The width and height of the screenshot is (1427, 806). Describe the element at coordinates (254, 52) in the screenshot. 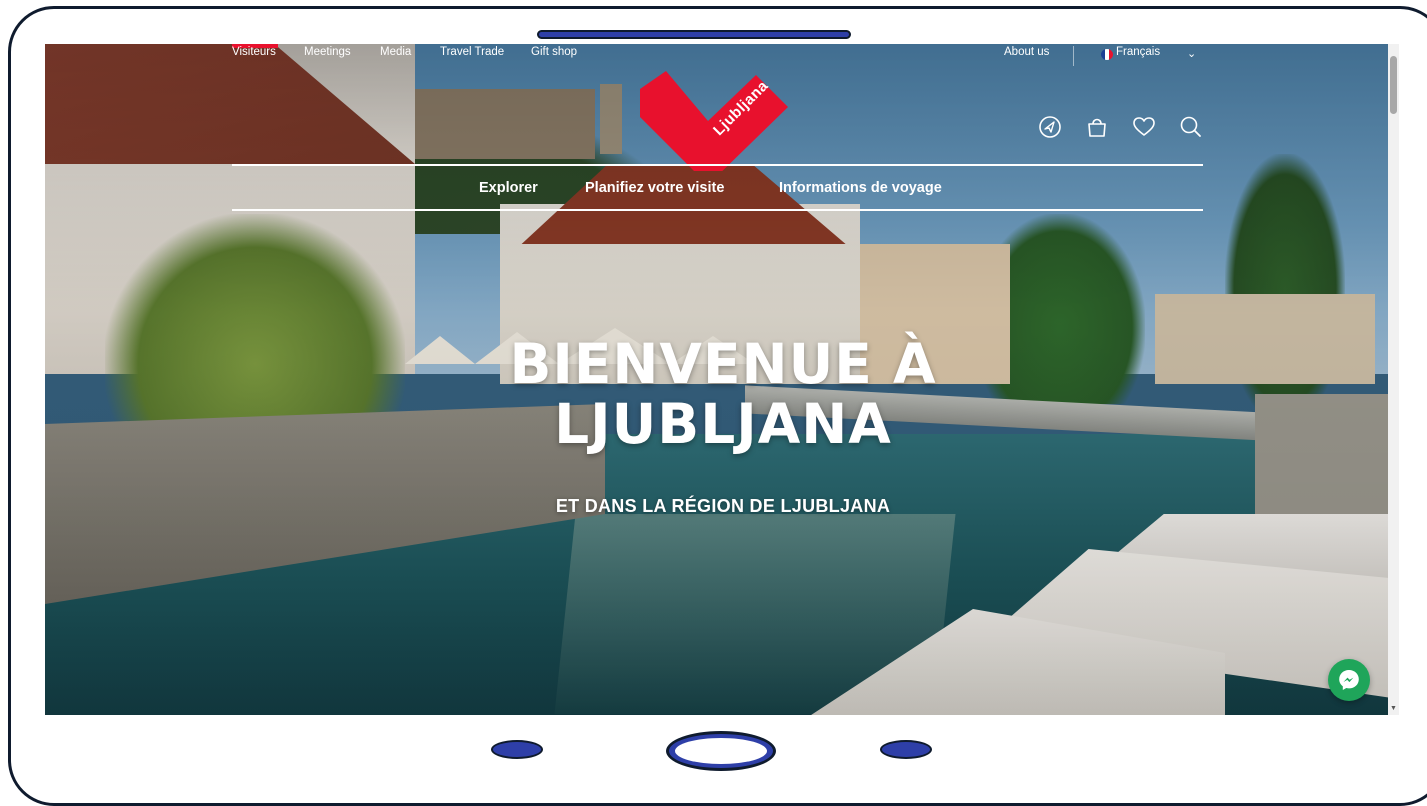

I see `topnav-visitors-link: Visiteurs` at that location.